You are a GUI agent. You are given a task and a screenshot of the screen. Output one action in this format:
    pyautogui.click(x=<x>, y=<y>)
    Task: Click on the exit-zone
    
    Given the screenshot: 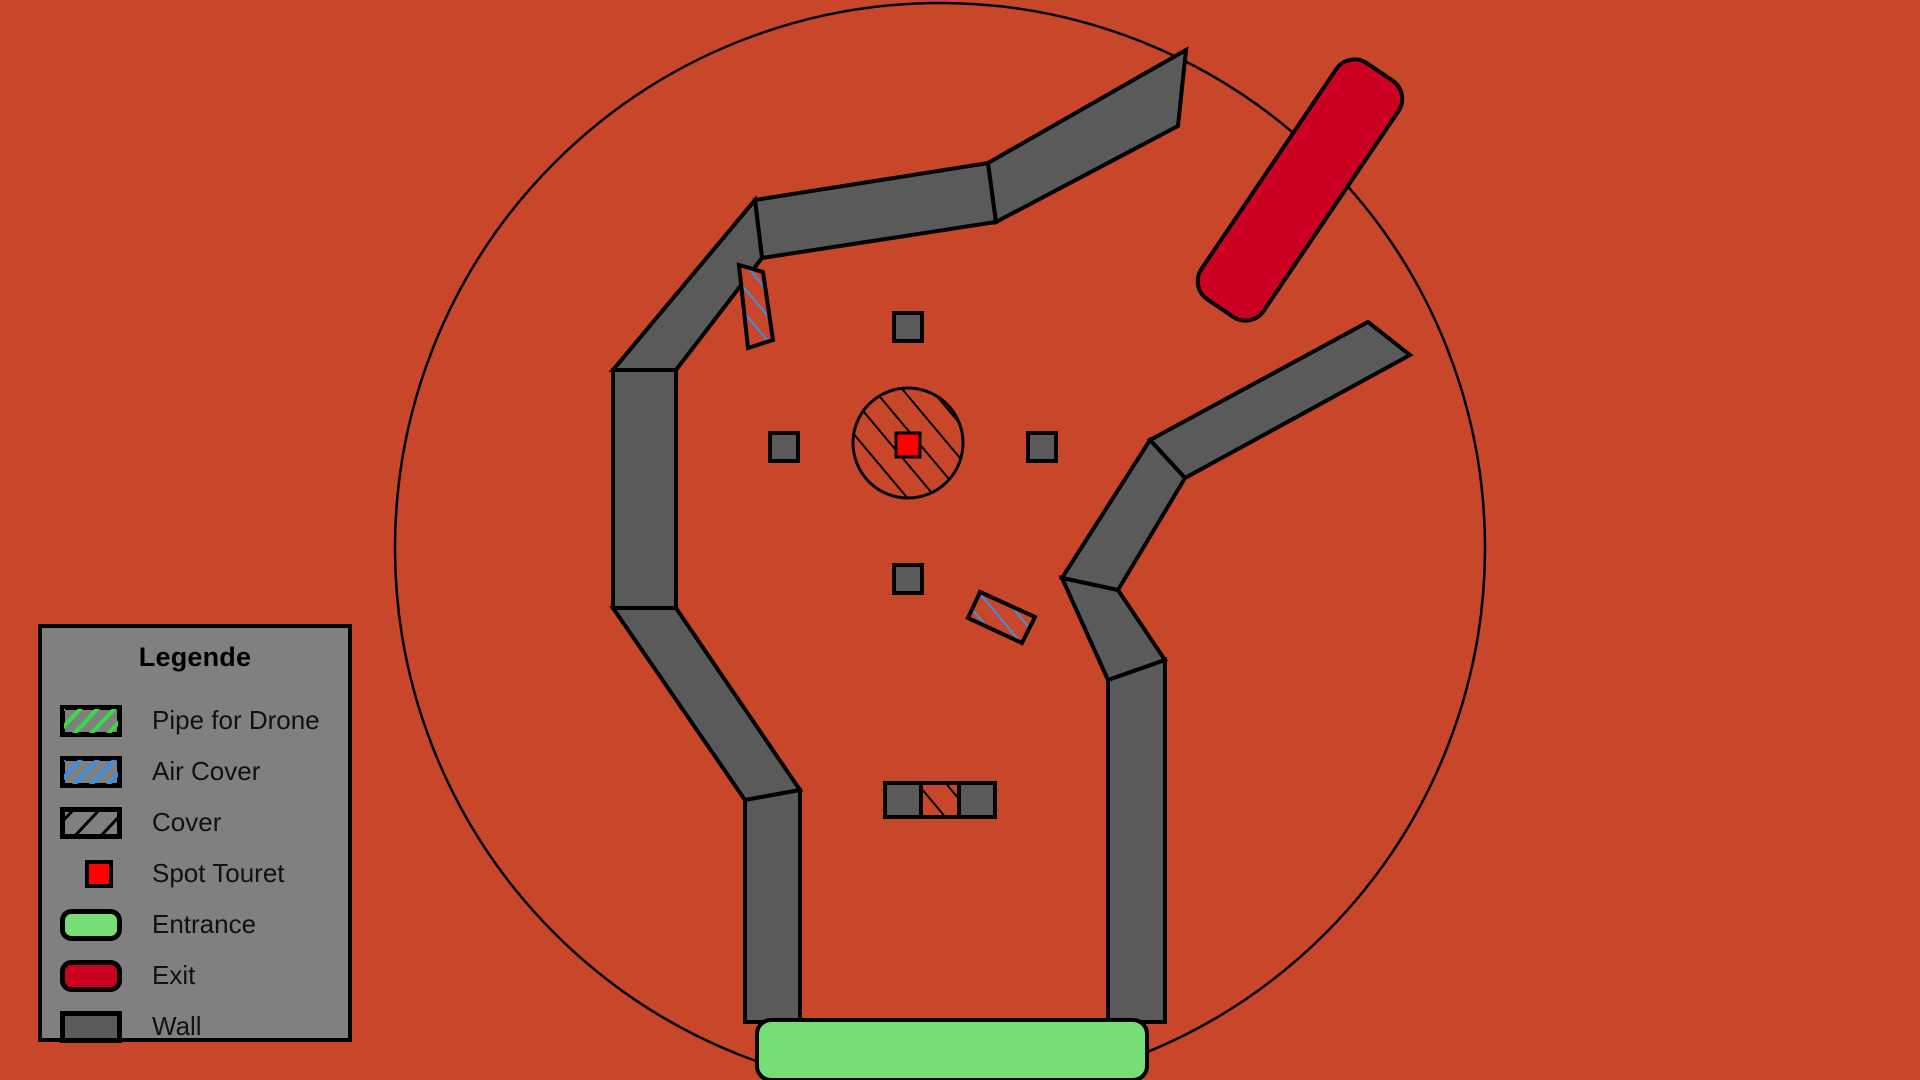 What is the action you would take?
    pyautogui.click(x=1300, y=190)
    